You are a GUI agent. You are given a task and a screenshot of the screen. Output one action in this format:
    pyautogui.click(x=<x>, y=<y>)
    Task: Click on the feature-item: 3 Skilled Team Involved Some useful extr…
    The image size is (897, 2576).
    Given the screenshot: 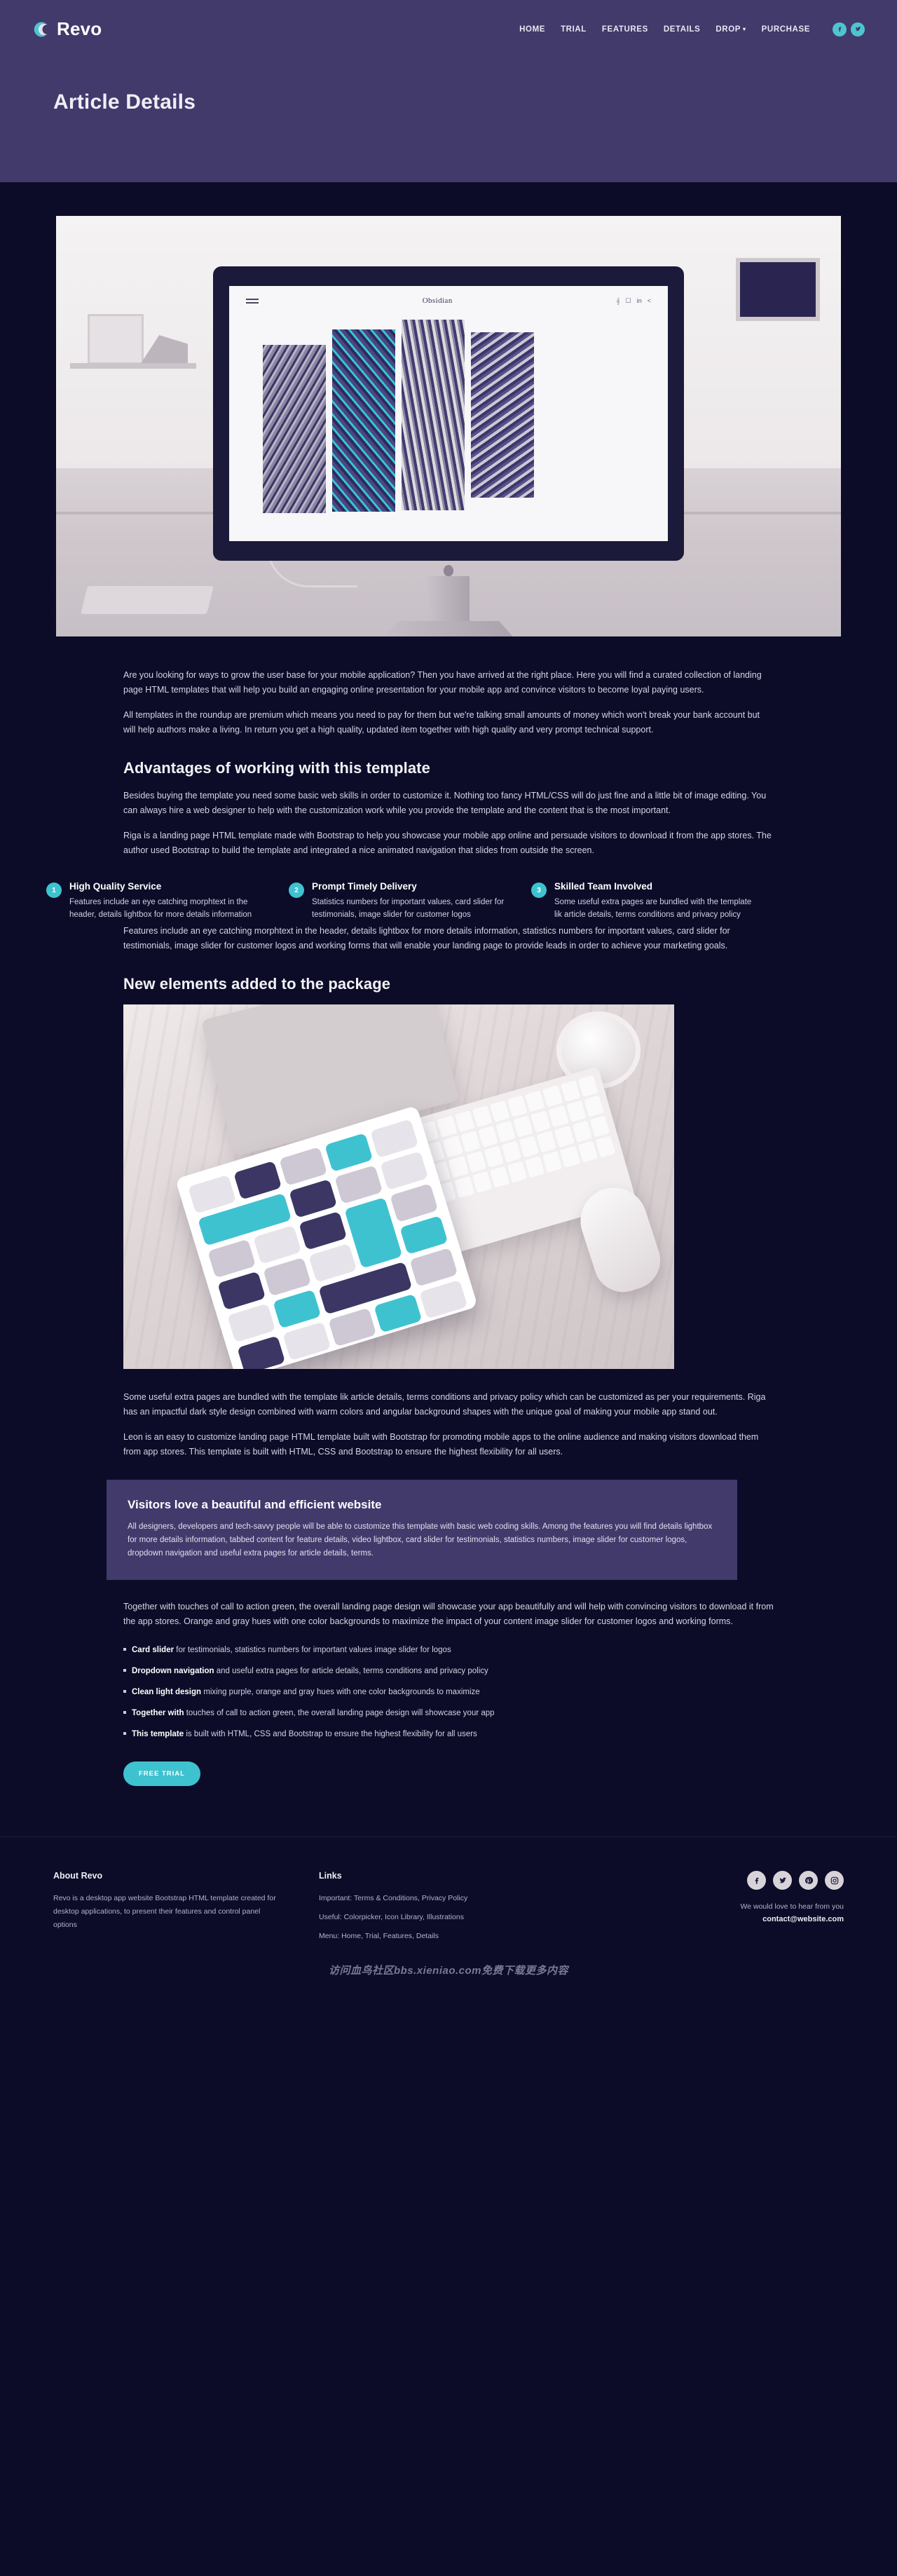 What is the action you would take?
    pyautogui.click(x=652, y=901)
    